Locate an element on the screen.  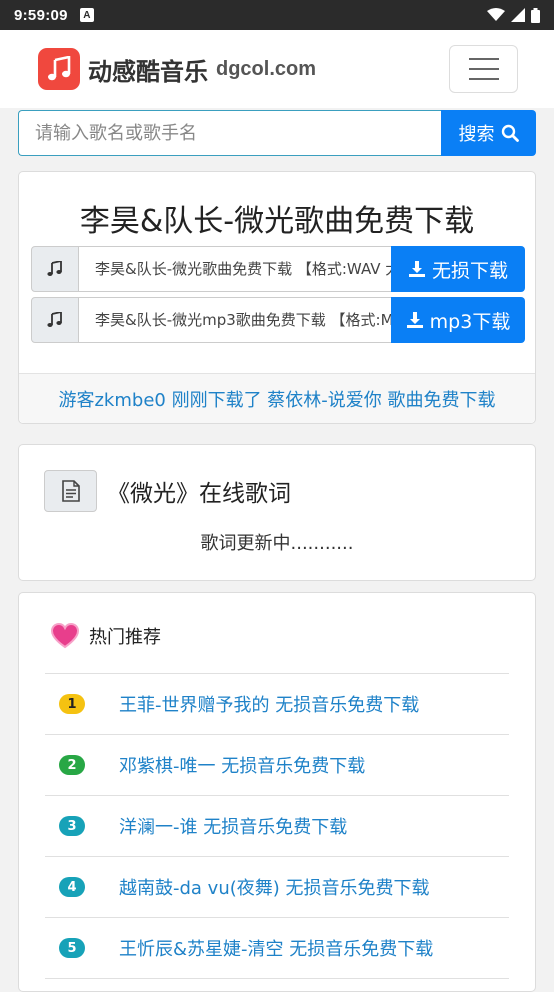
hot-link: 王忻辰&苏星婕-清空 无损音乐免费下载 is located at coordinates (276, 948).